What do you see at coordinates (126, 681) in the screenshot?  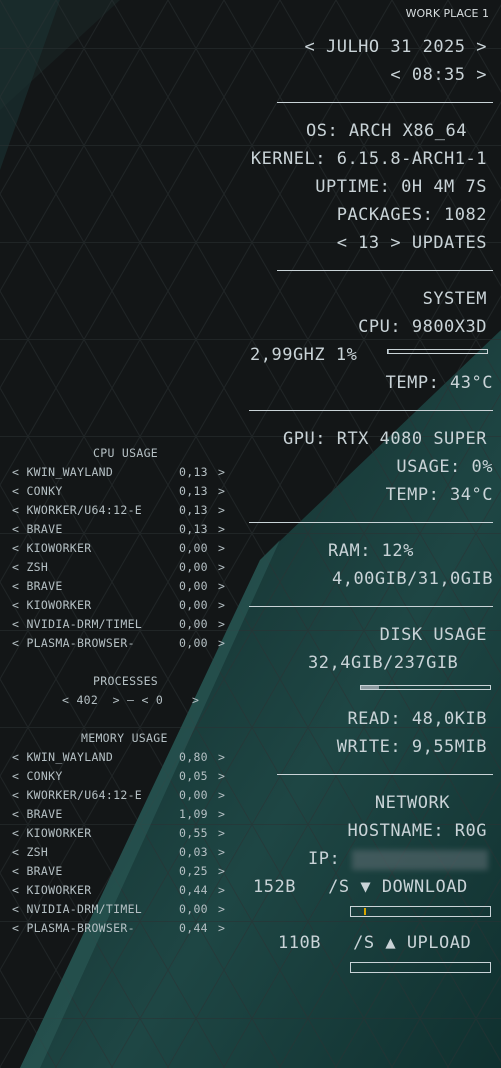 I see `processes-title: PROCESSES` at bounding box center [126, 681].